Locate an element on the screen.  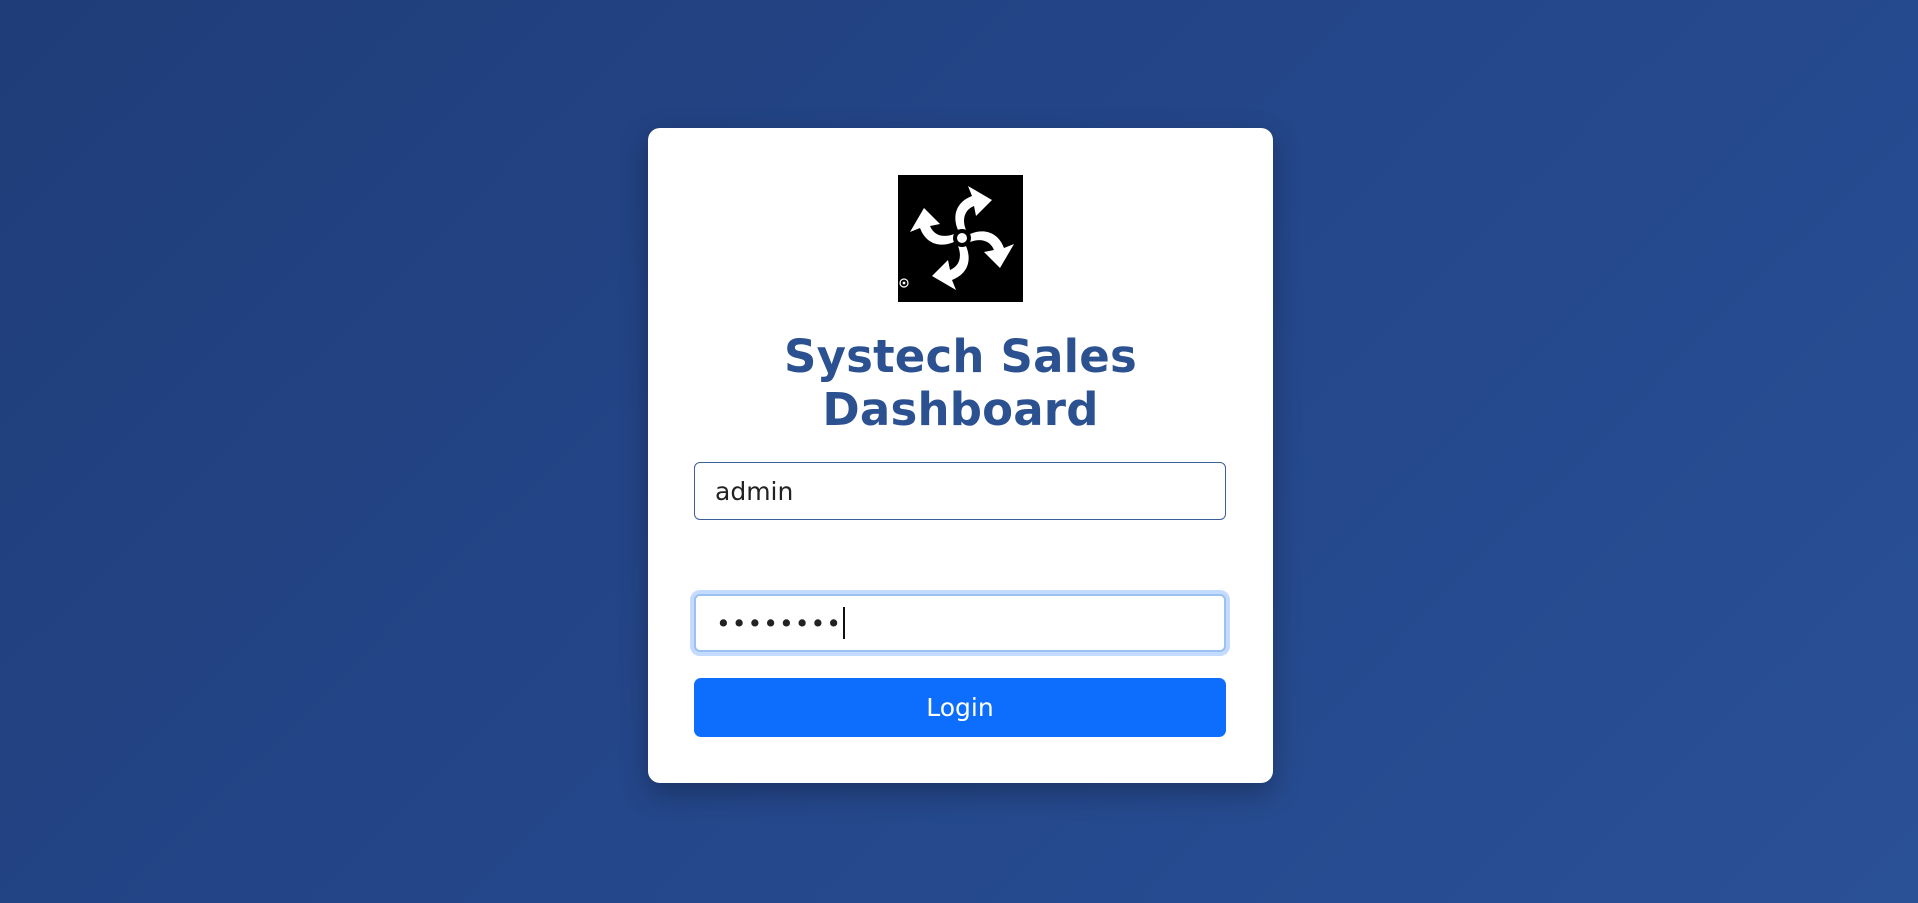
login-button: Login is located at coordinates (960, 707).